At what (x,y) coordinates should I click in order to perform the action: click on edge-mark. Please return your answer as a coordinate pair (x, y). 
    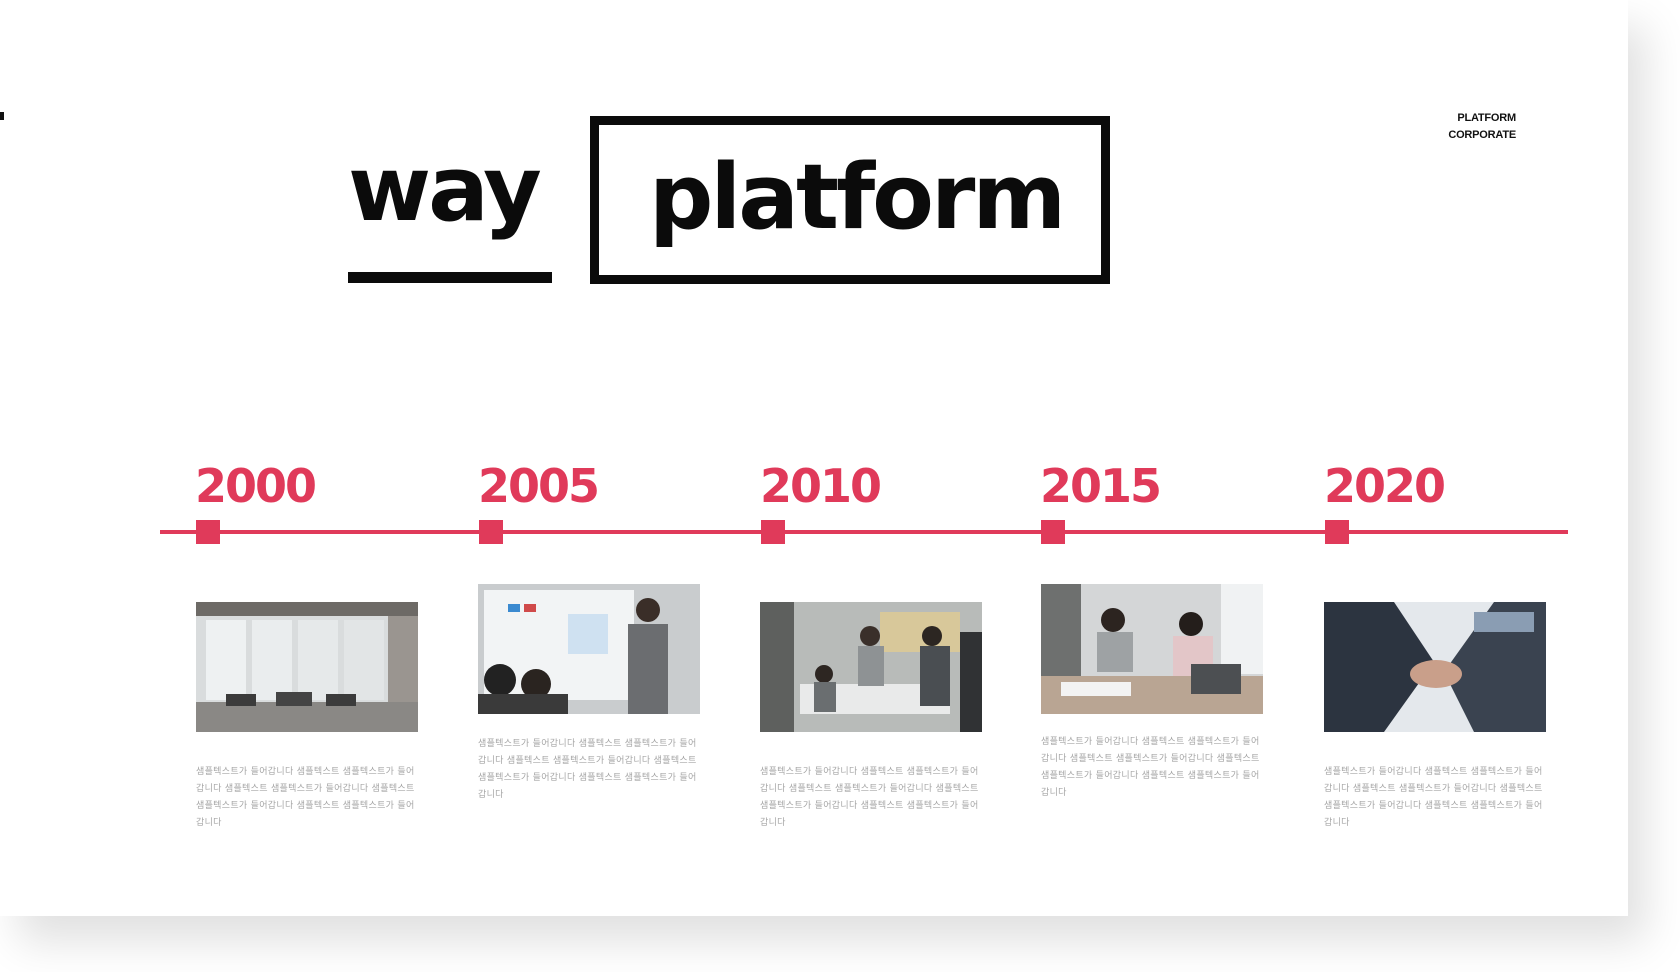
    Looking at the image, I should click on (2, 116).